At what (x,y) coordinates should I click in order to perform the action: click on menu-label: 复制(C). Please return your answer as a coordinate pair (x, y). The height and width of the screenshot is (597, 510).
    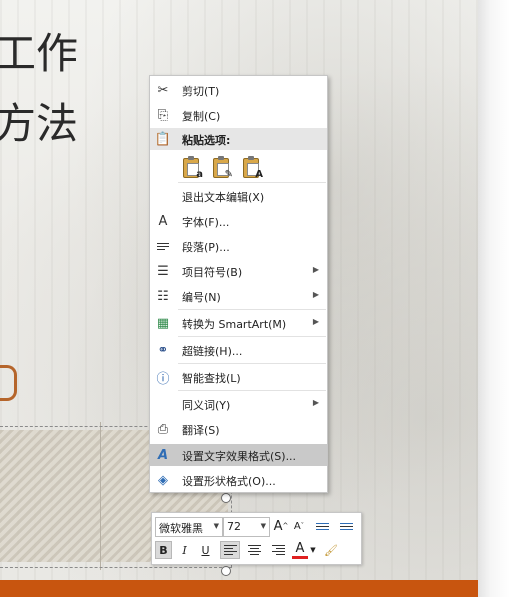
    Looking at the image, I should click on (201, 116).